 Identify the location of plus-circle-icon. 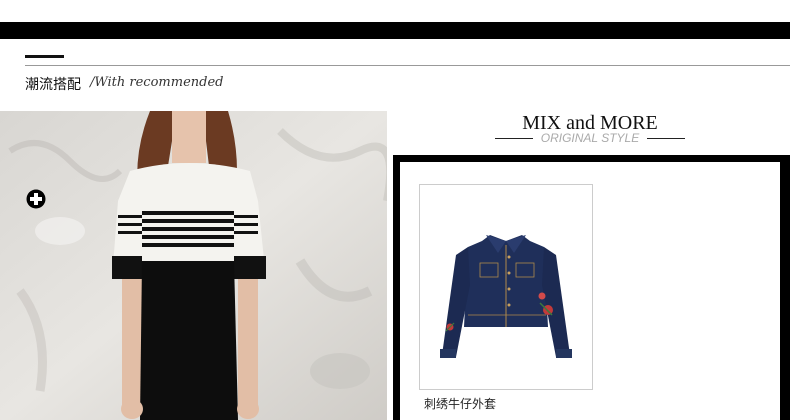
(36, 199).